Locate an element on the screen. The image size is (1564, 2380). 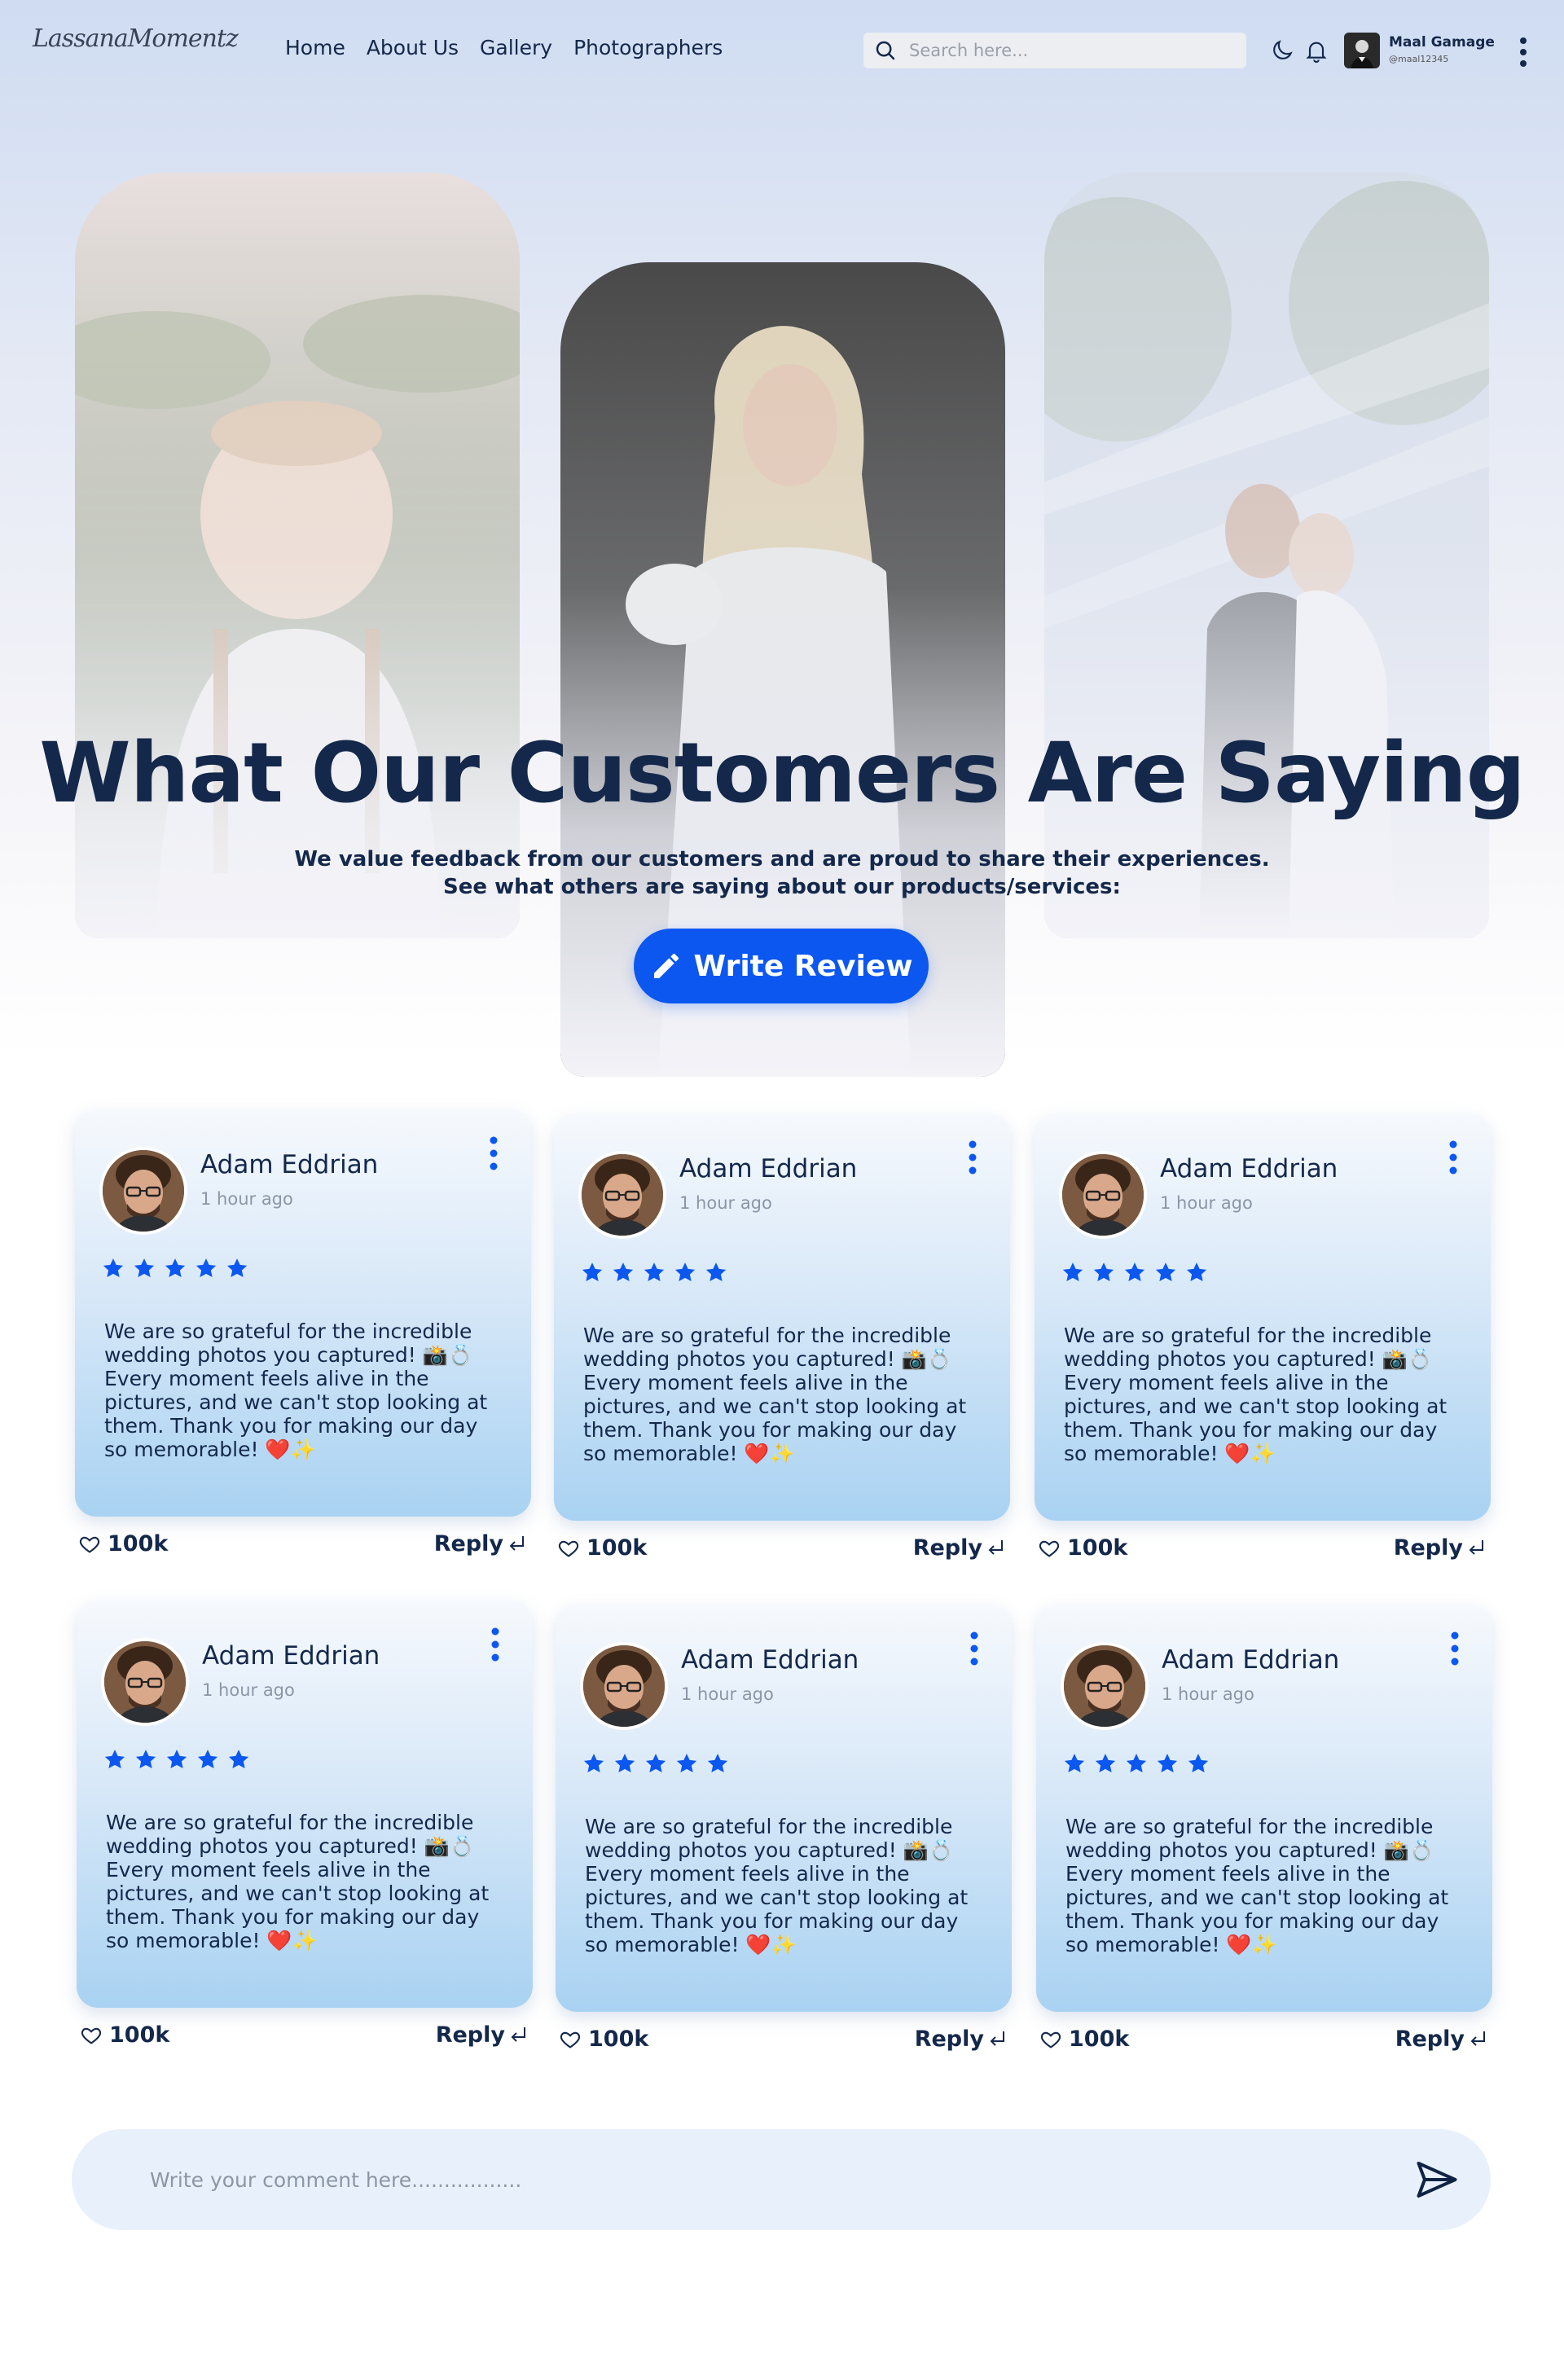
send-icon is located at coordinates (1436, 2180).